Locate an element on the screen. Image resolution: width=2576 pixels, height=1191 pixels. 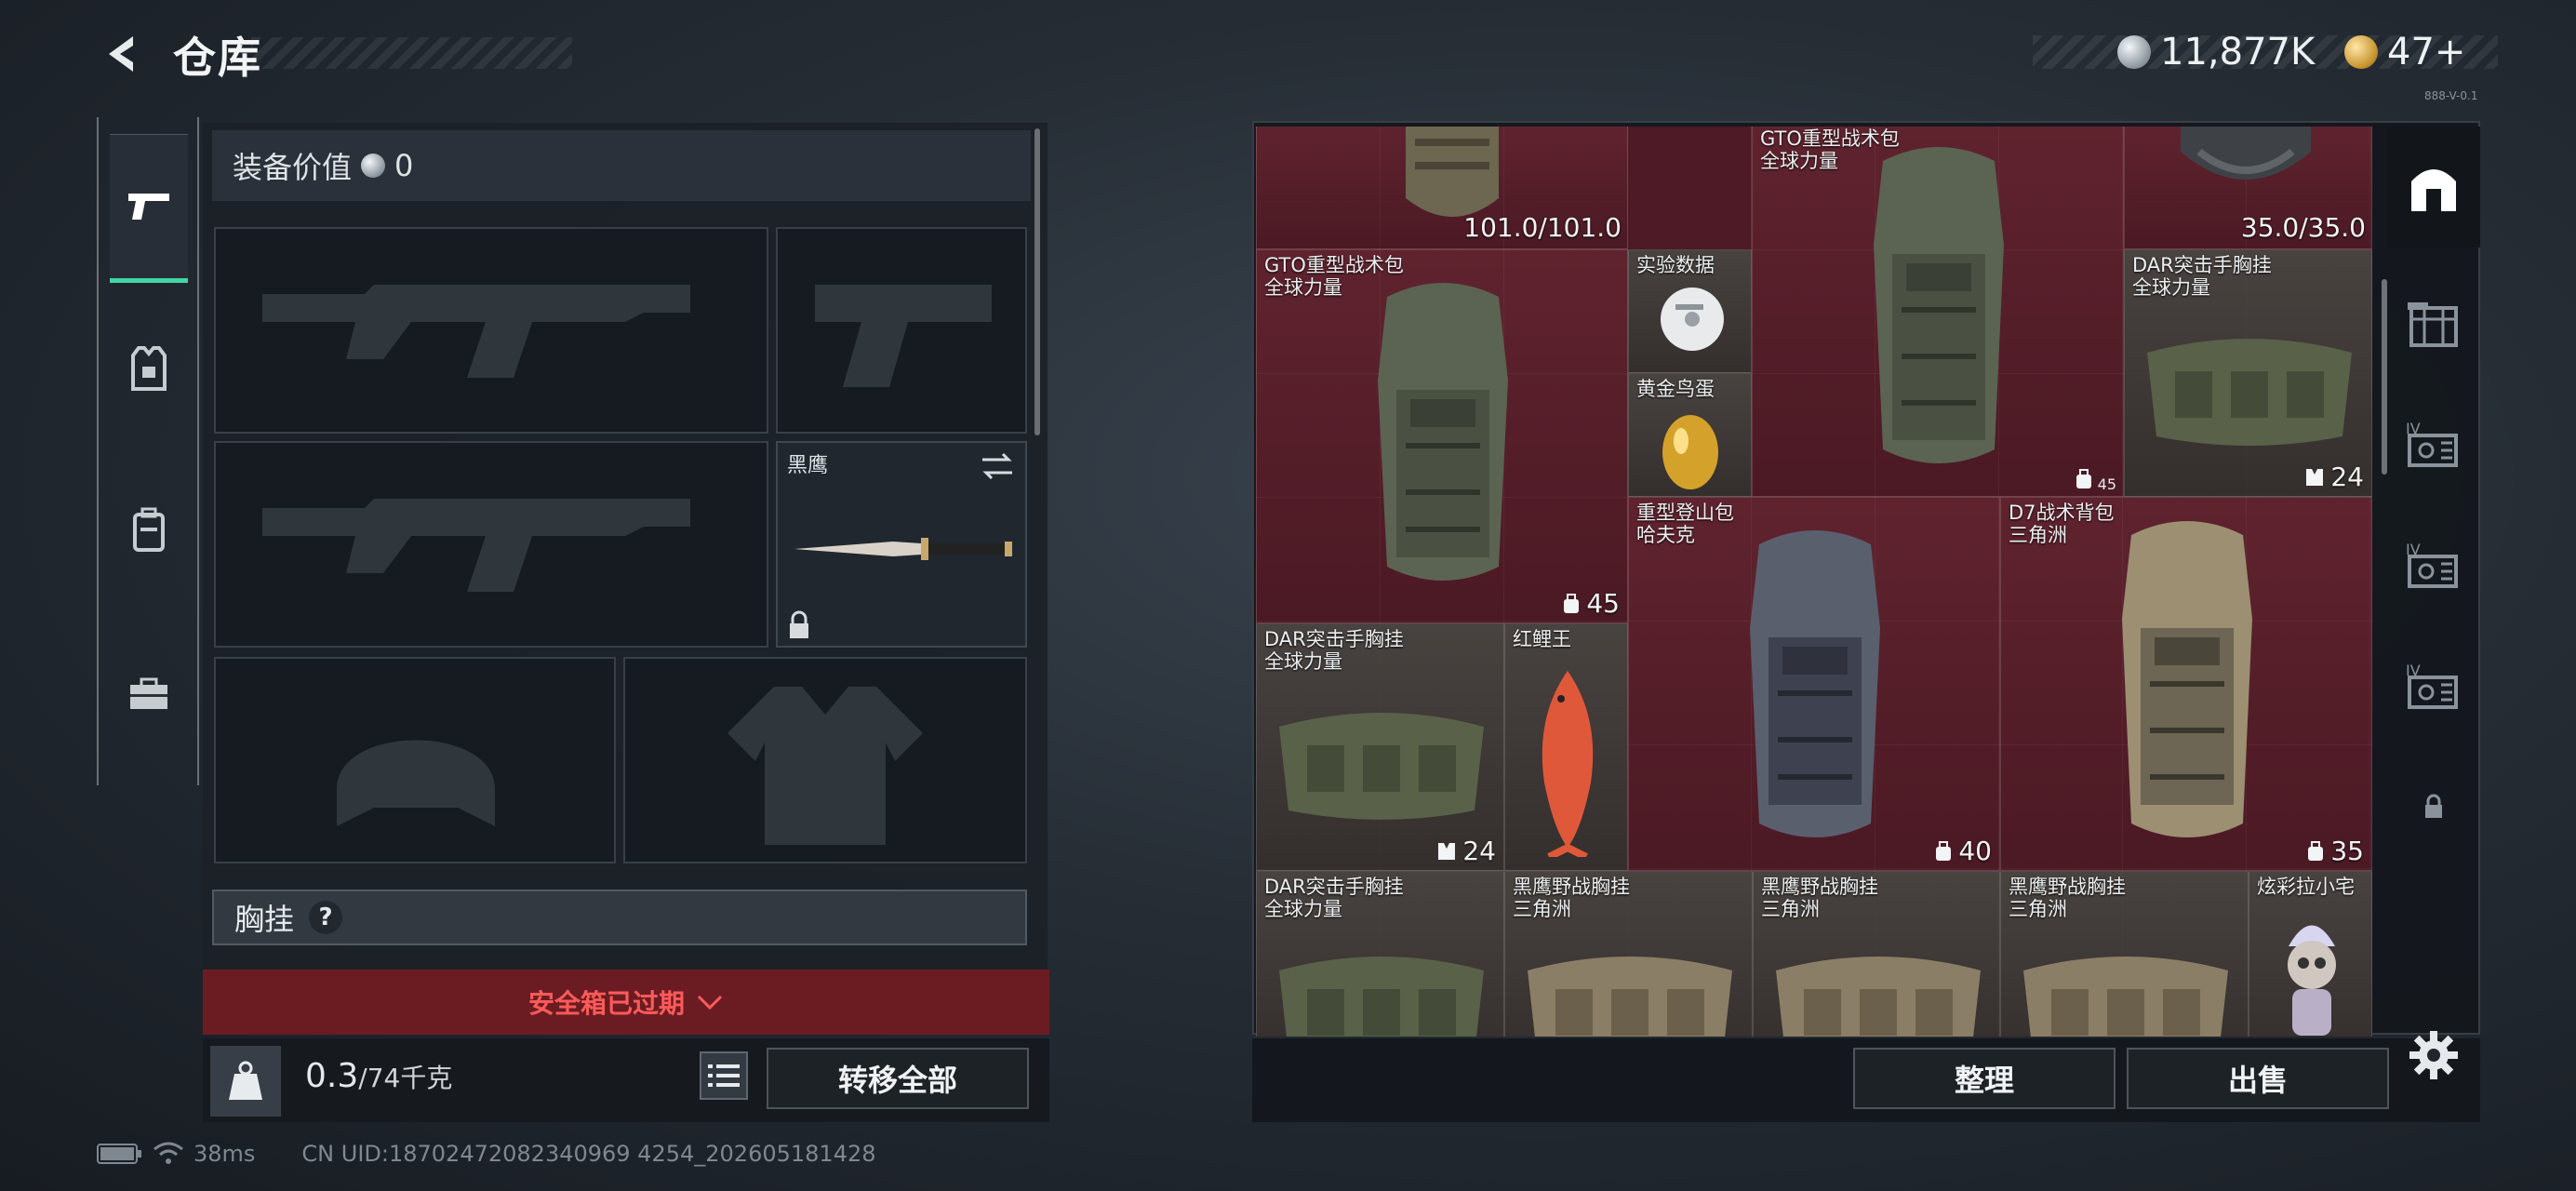
pistol-silhouette-icon is located at coordinates (903, 336).